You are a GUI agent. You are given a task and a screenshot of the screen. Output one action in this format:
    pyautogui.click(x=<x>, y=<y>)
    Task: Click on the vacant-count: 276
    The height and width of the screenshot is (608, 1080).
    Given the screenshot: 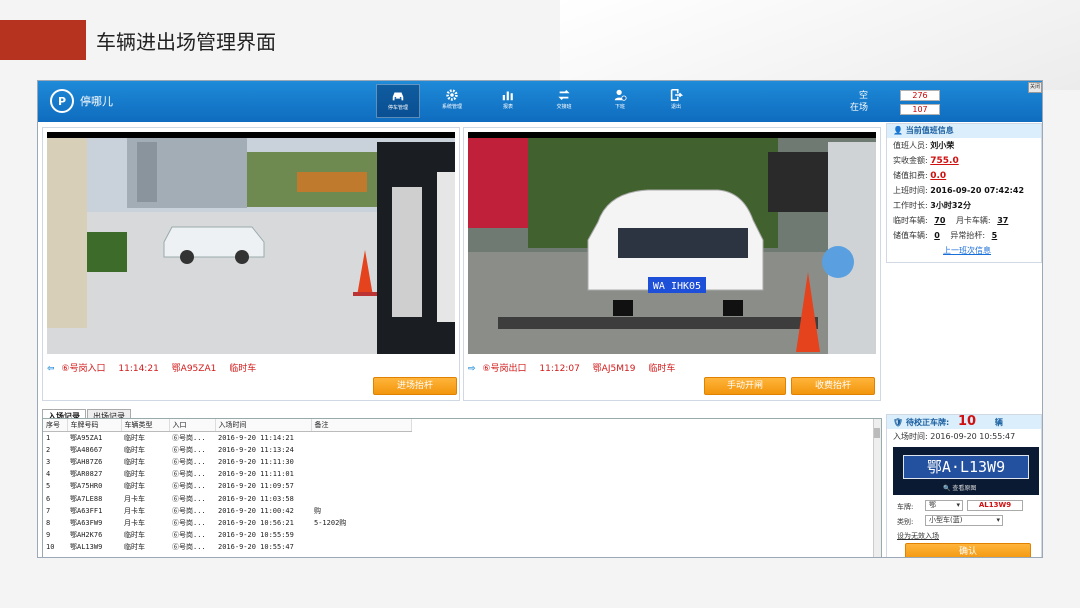 What is the action you would take?
    pyautogui.click(x=920, y=95)
    